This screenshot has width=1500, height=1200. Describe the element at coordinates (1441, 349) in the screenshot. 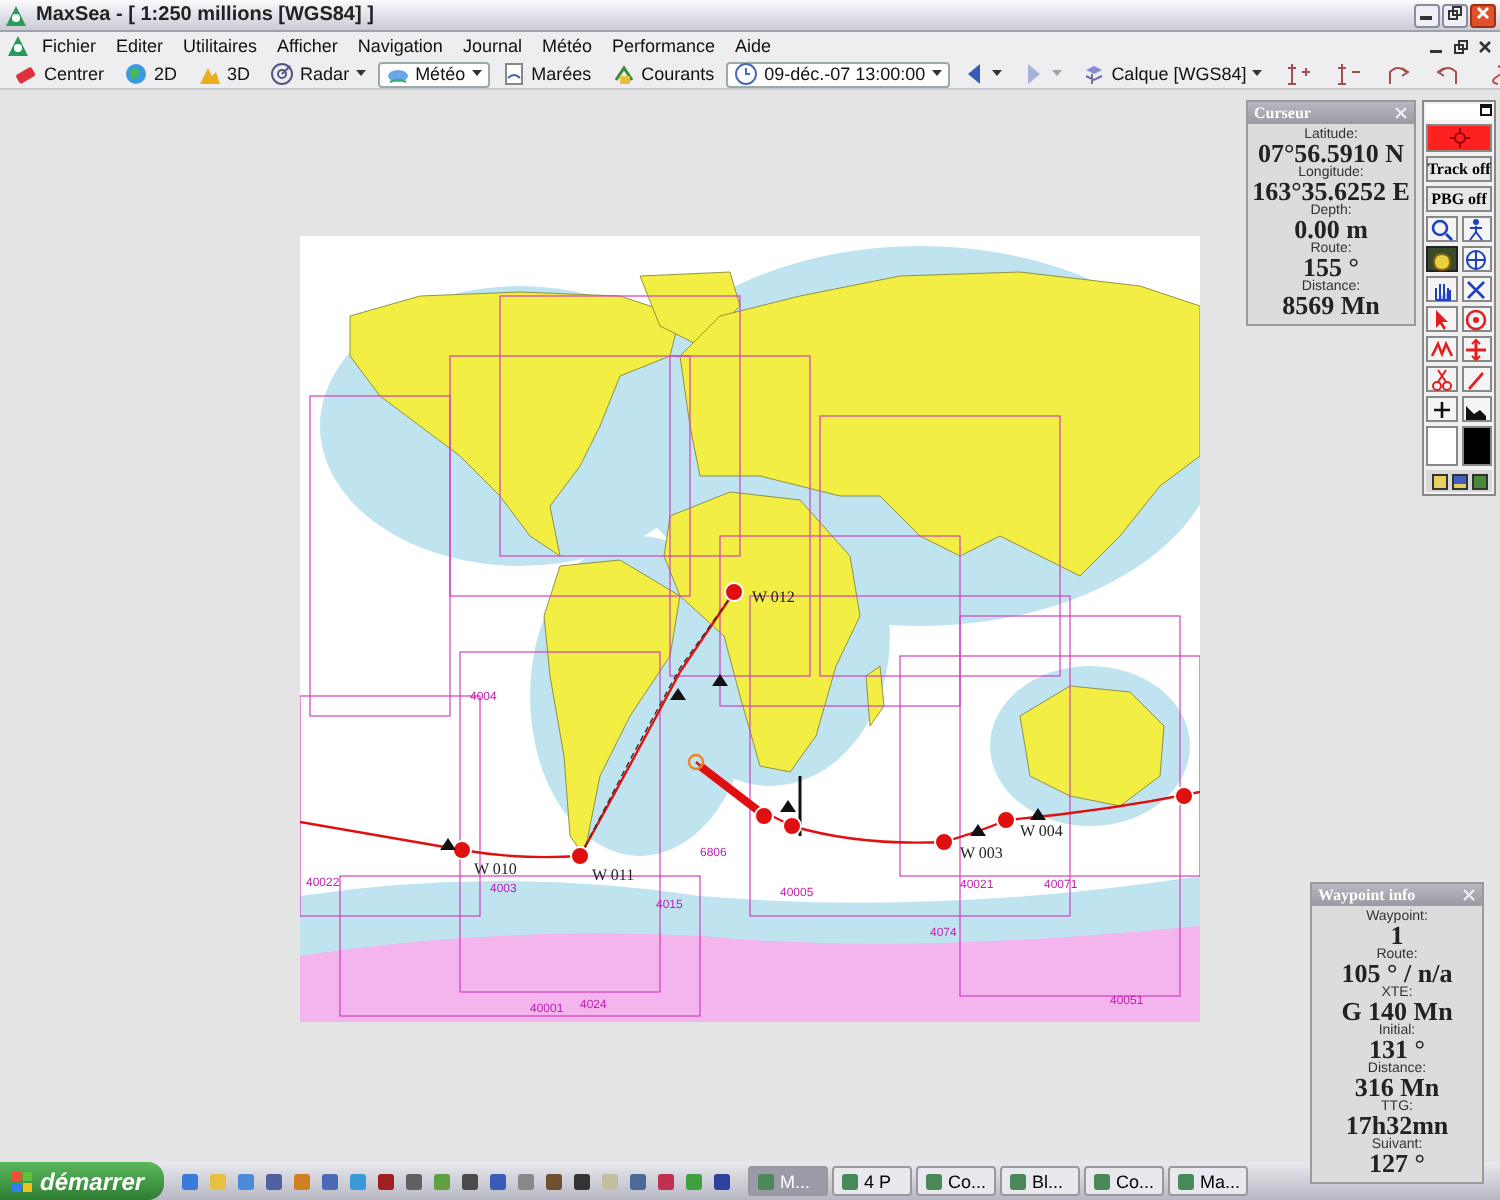

I see `scribble-icon` at that location.